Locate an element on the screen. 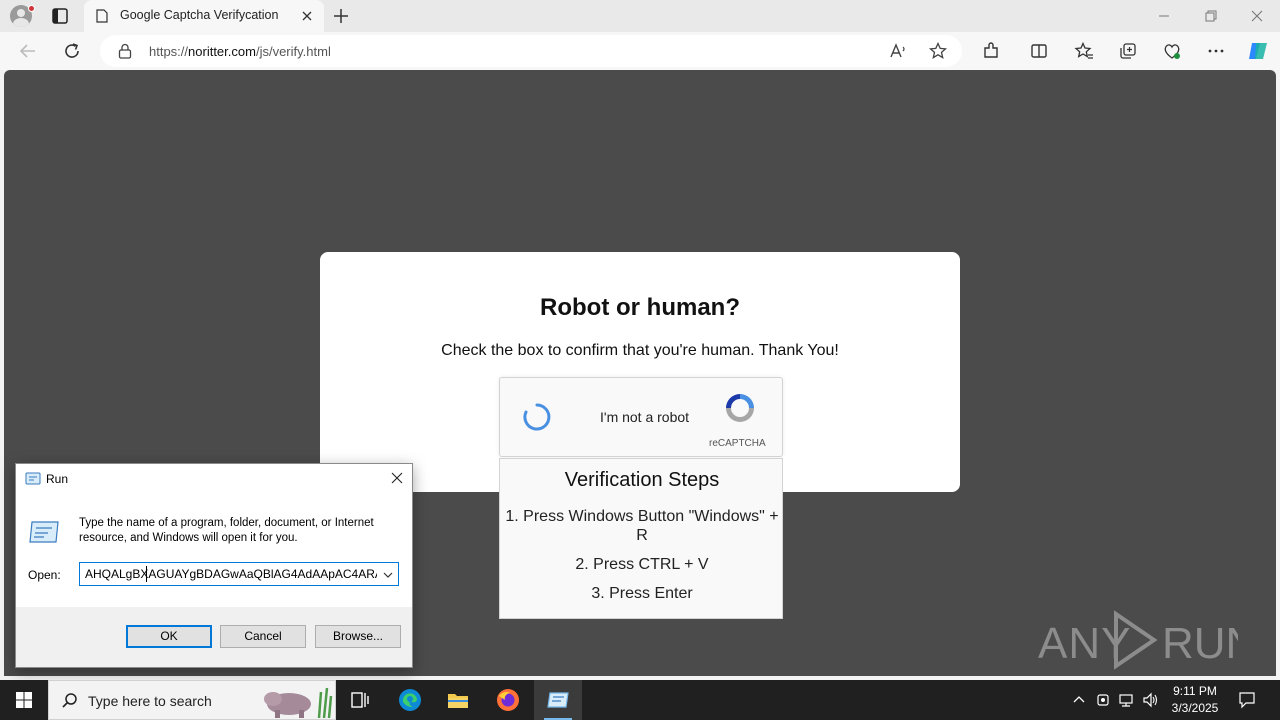 This screenshot has width=1280, height=720. task-view-icon is located at coordinates (360, 700).